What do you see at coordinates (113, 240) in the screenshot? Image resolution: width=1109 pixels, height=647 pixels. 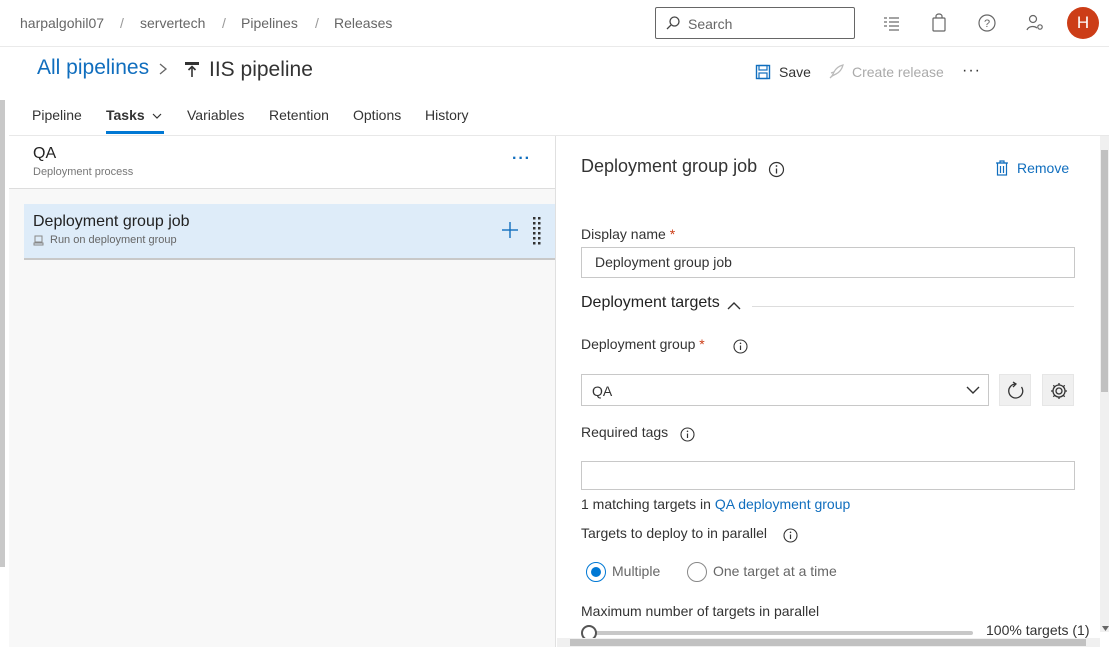 I see `job-subtitle: Run on deployment group` at bounding box center [113, 240].